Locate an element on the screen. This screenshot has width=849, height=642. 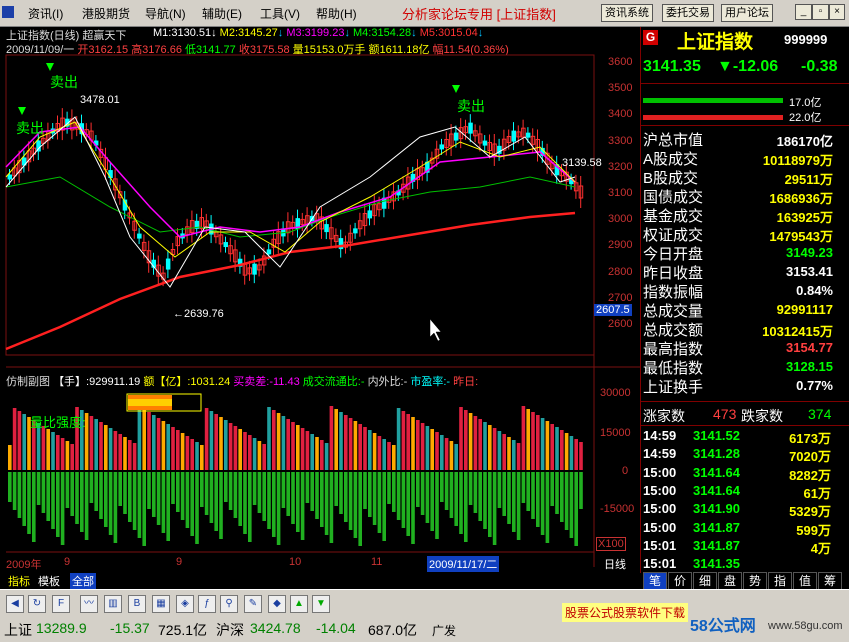
menu-help: 帮助(H) is located at coordinates (336, 13).